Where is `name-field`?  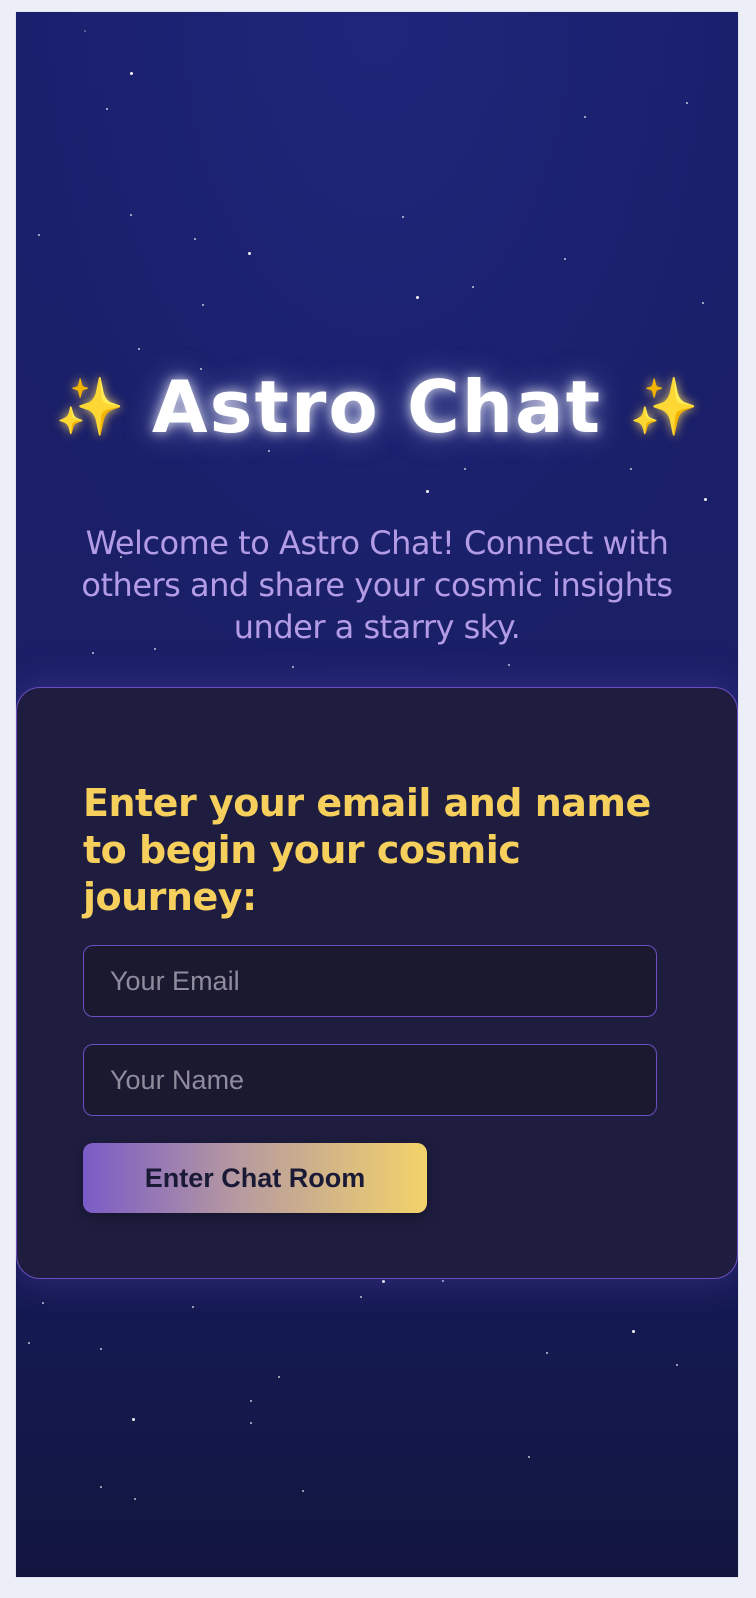 name-field is located at coordinates (370, 1080).